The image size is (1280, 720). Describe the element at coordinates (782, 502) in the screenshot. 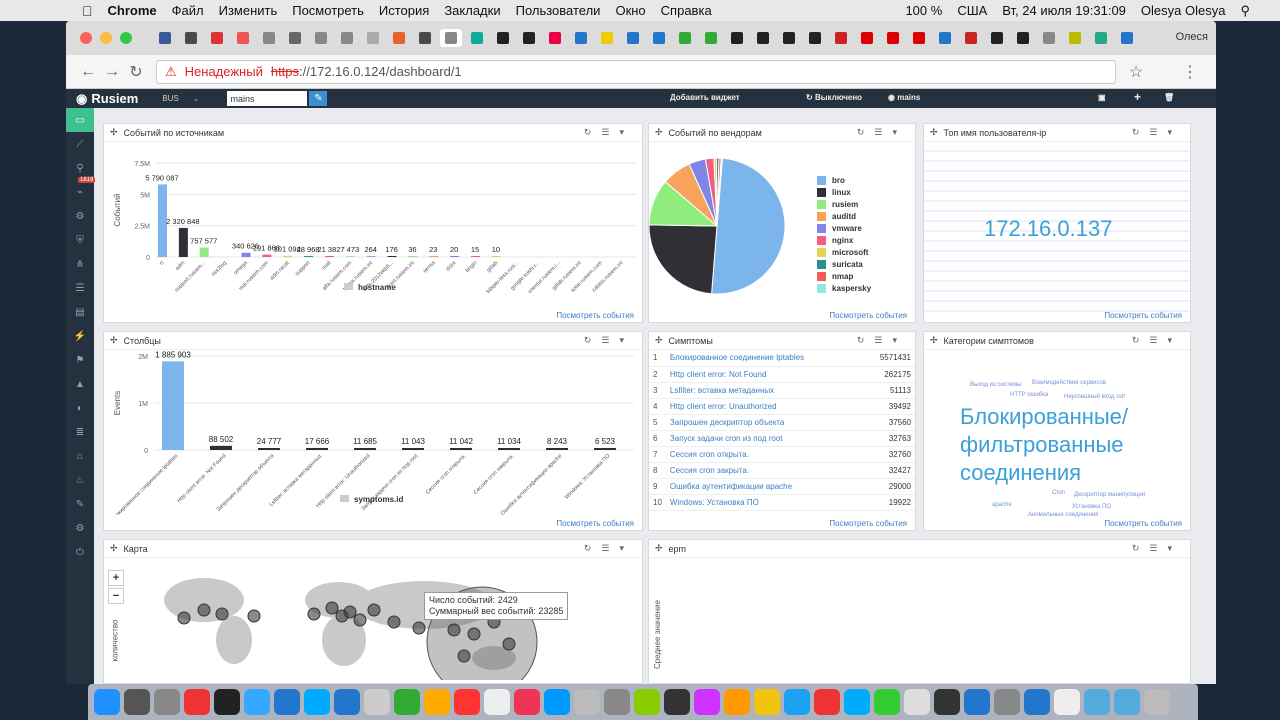

I see `table-row: 10 Windows: Установка ПО 19922` at that location.